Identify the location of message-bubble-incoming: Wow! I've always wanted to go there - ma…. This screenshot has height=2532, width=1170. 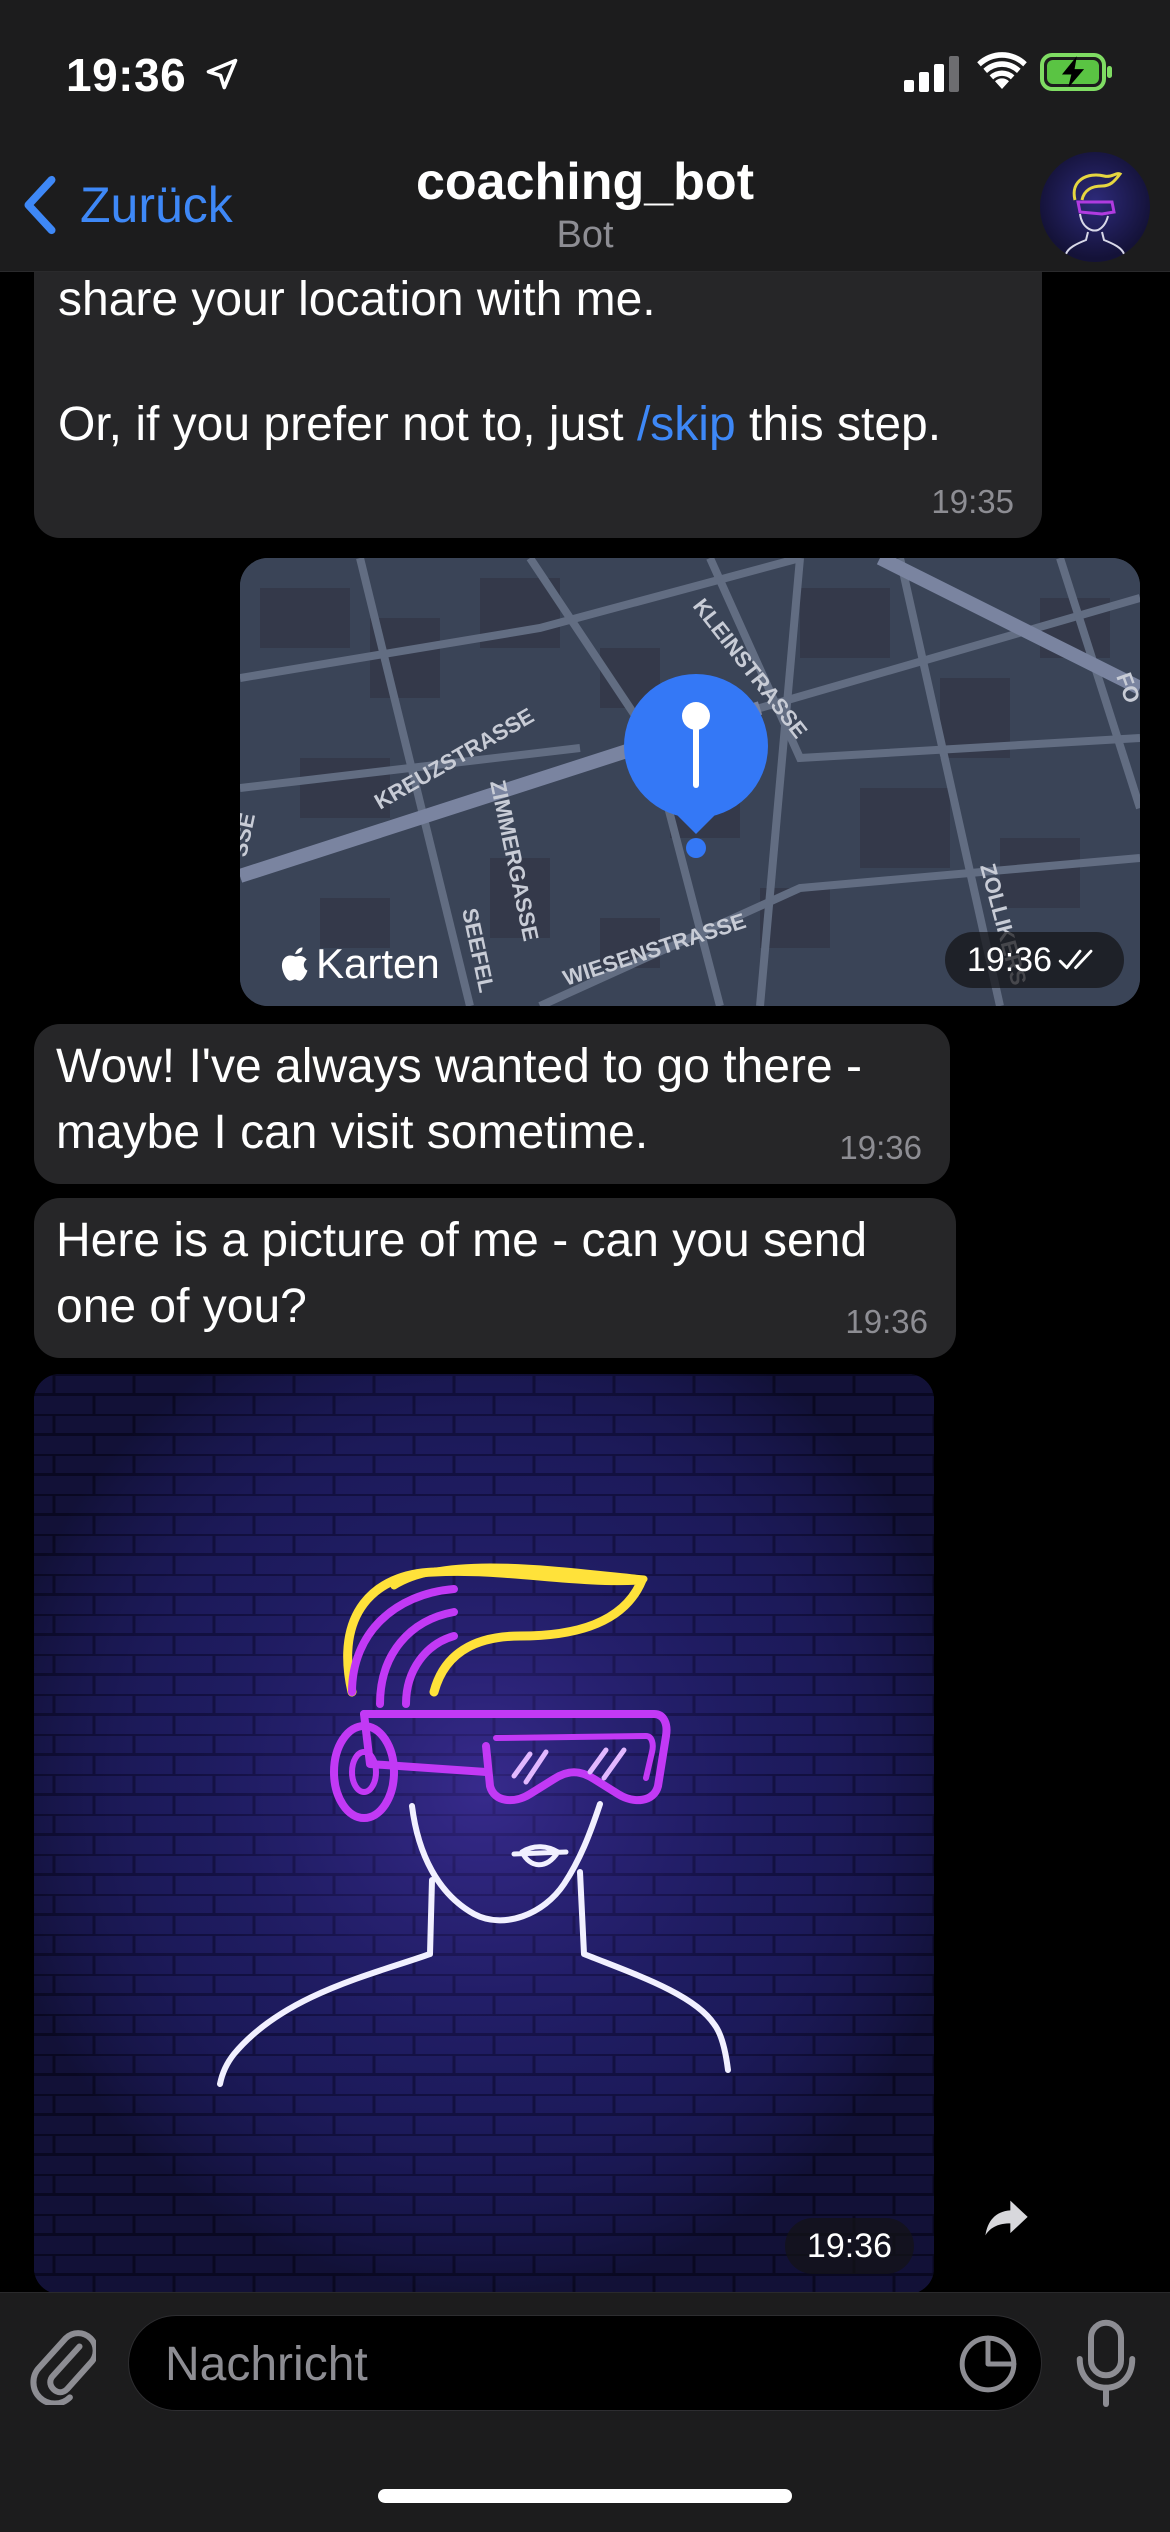
(492, 1104).